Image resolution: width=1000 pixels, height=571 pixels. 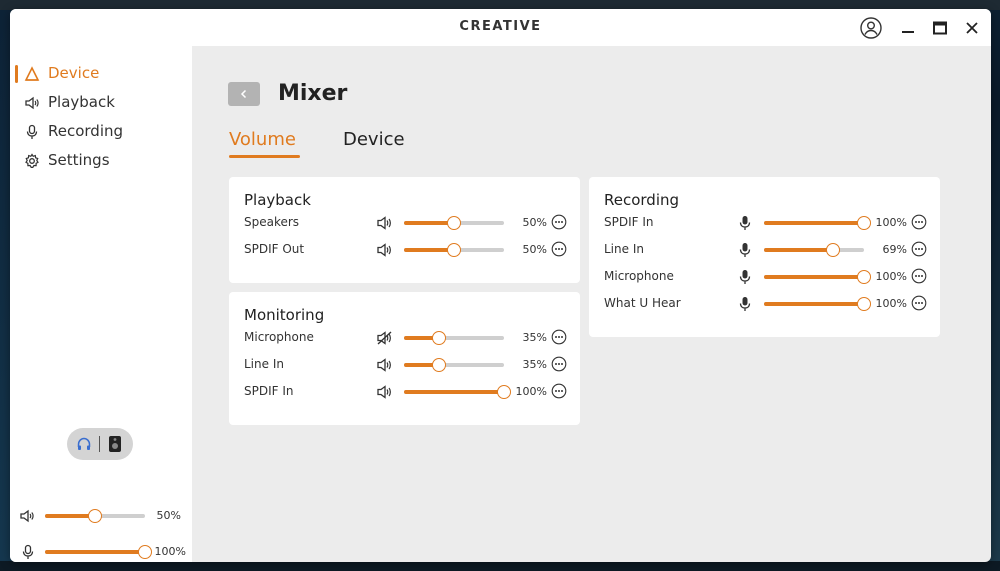 What do you see at coordinates (908, 28) in the screenshot?
I see `minimize-button` at bounding box center [908, 28].